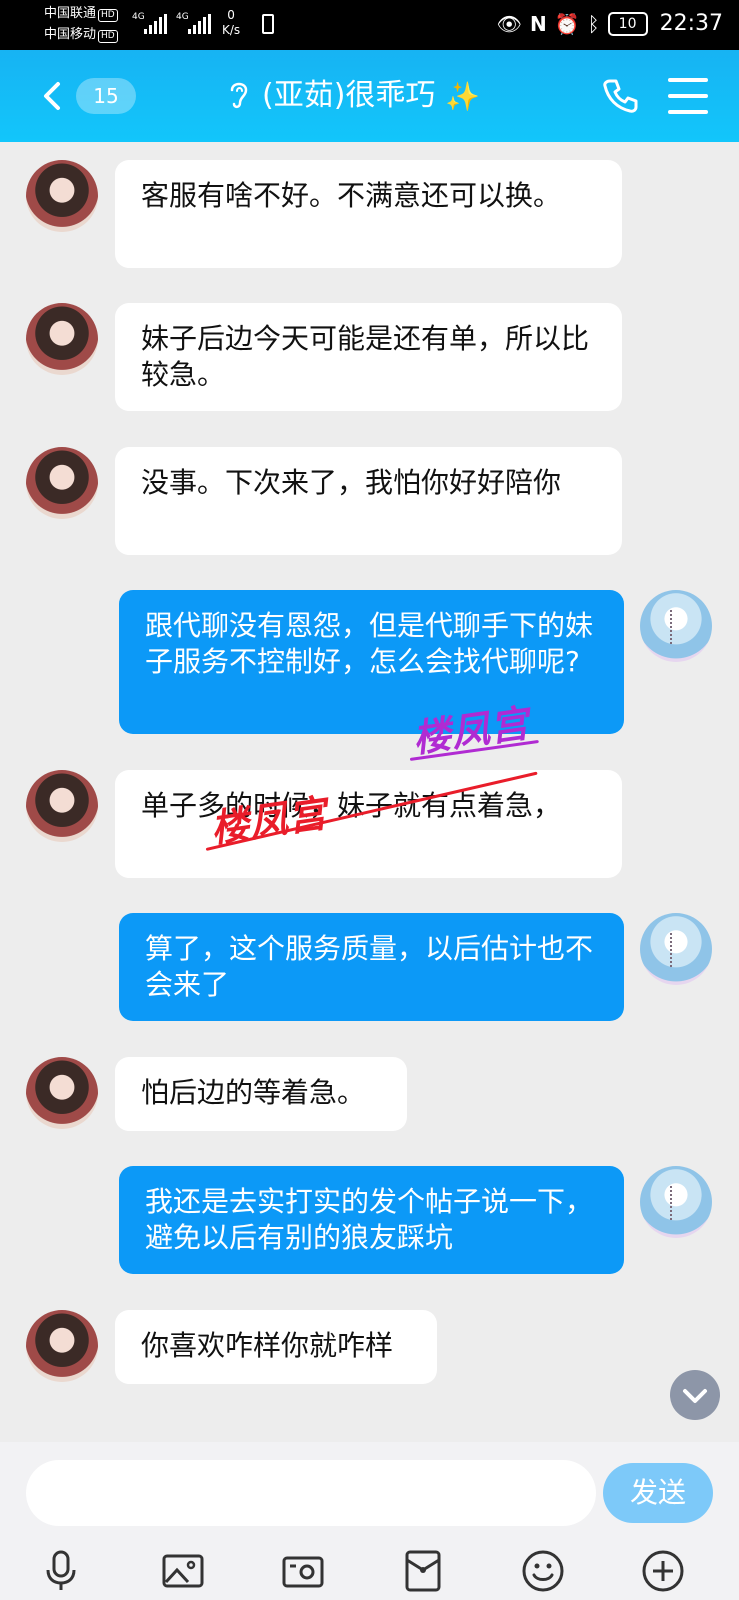  What do you see at coordinates (261, 1094) in the screenshot?
I see `message-bubble: 怕后边的等着急。` at bounding box center [261, 1094].